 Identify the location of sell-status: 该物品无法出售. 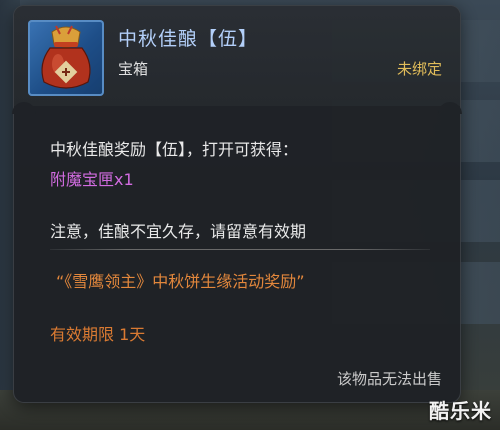
(389, 379).